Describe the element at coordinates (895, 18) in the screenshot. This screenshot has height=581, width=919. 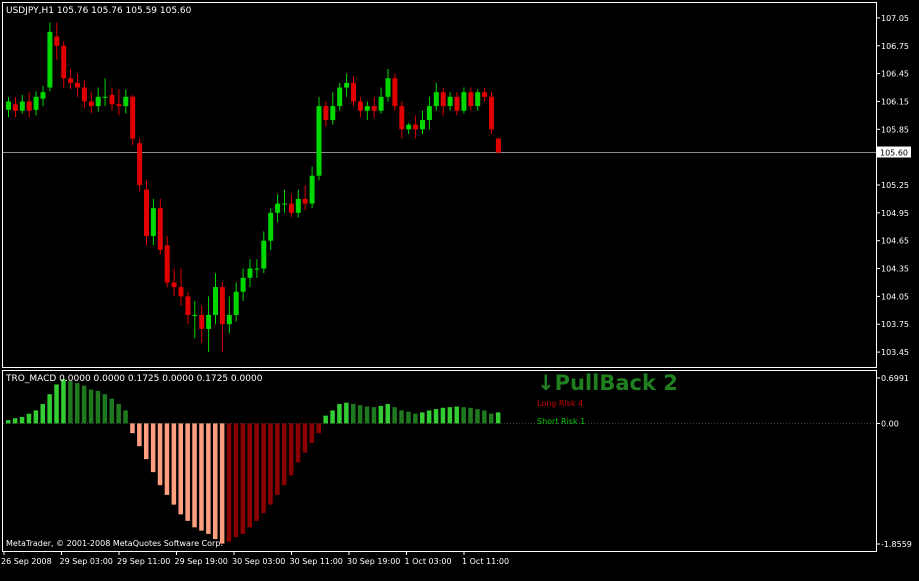
I see `price-tick-label: 107.05` at that location.